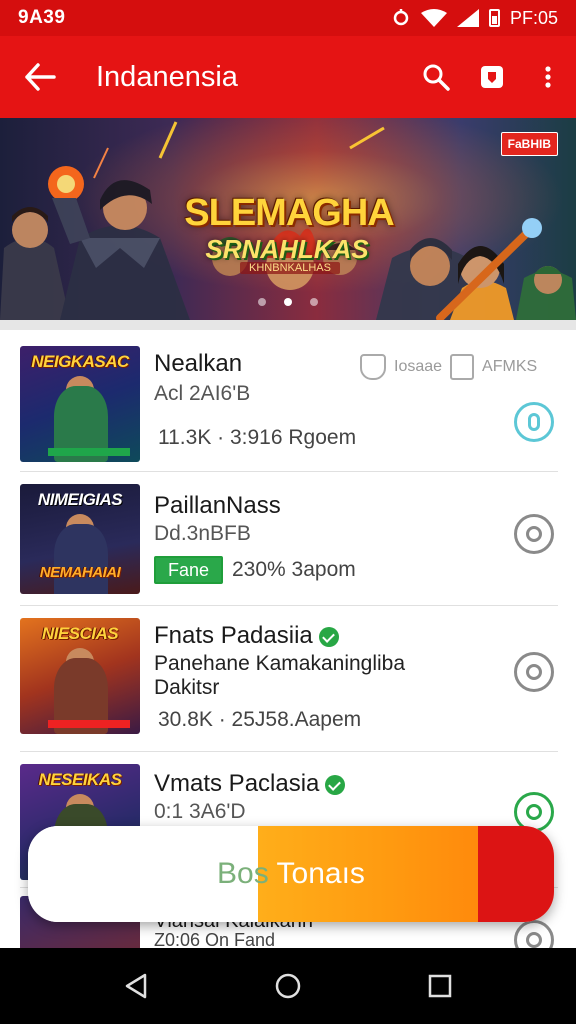 Image resolution: width=576 pixels, height=1024 pixels. What do you see at coordinates (288, 18) in the screenshot?
I see `status-bar: 9A39 PF:05` at bounding box center [288, 18].